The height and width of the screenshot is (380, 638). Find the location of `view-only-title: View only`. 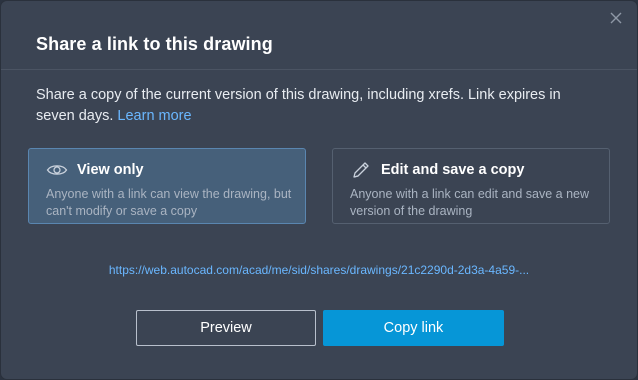

view-only-title: View only is located at coordinates (110, 170).